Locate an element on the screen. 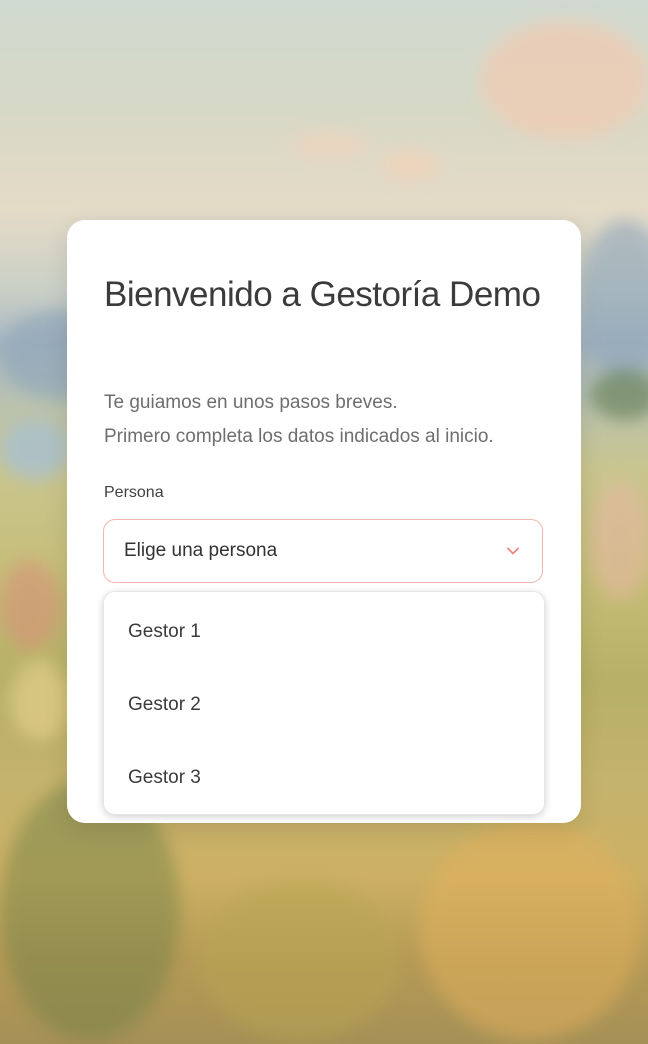 The width and height of the screenshot is (648, 1044). persona-dropdown: Gestor 1 Gestor 2 Gestor 3 is located at coordinates (324, 703).